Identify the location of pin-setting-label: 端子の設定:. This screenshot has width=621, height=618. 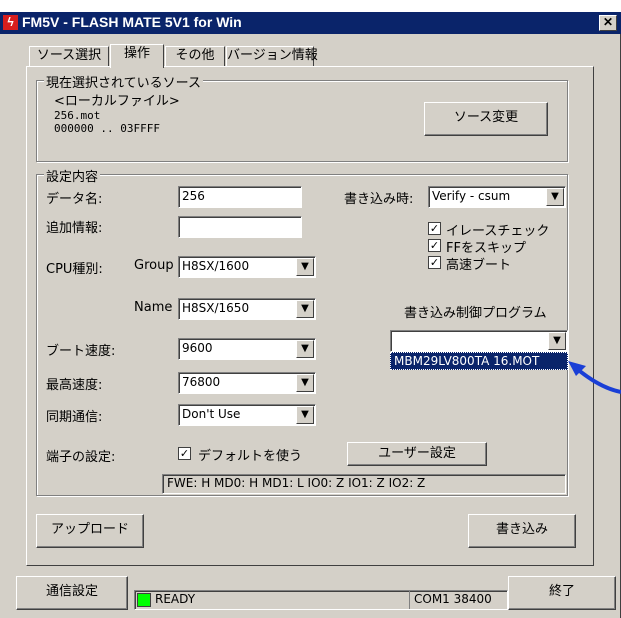
(81, 457).